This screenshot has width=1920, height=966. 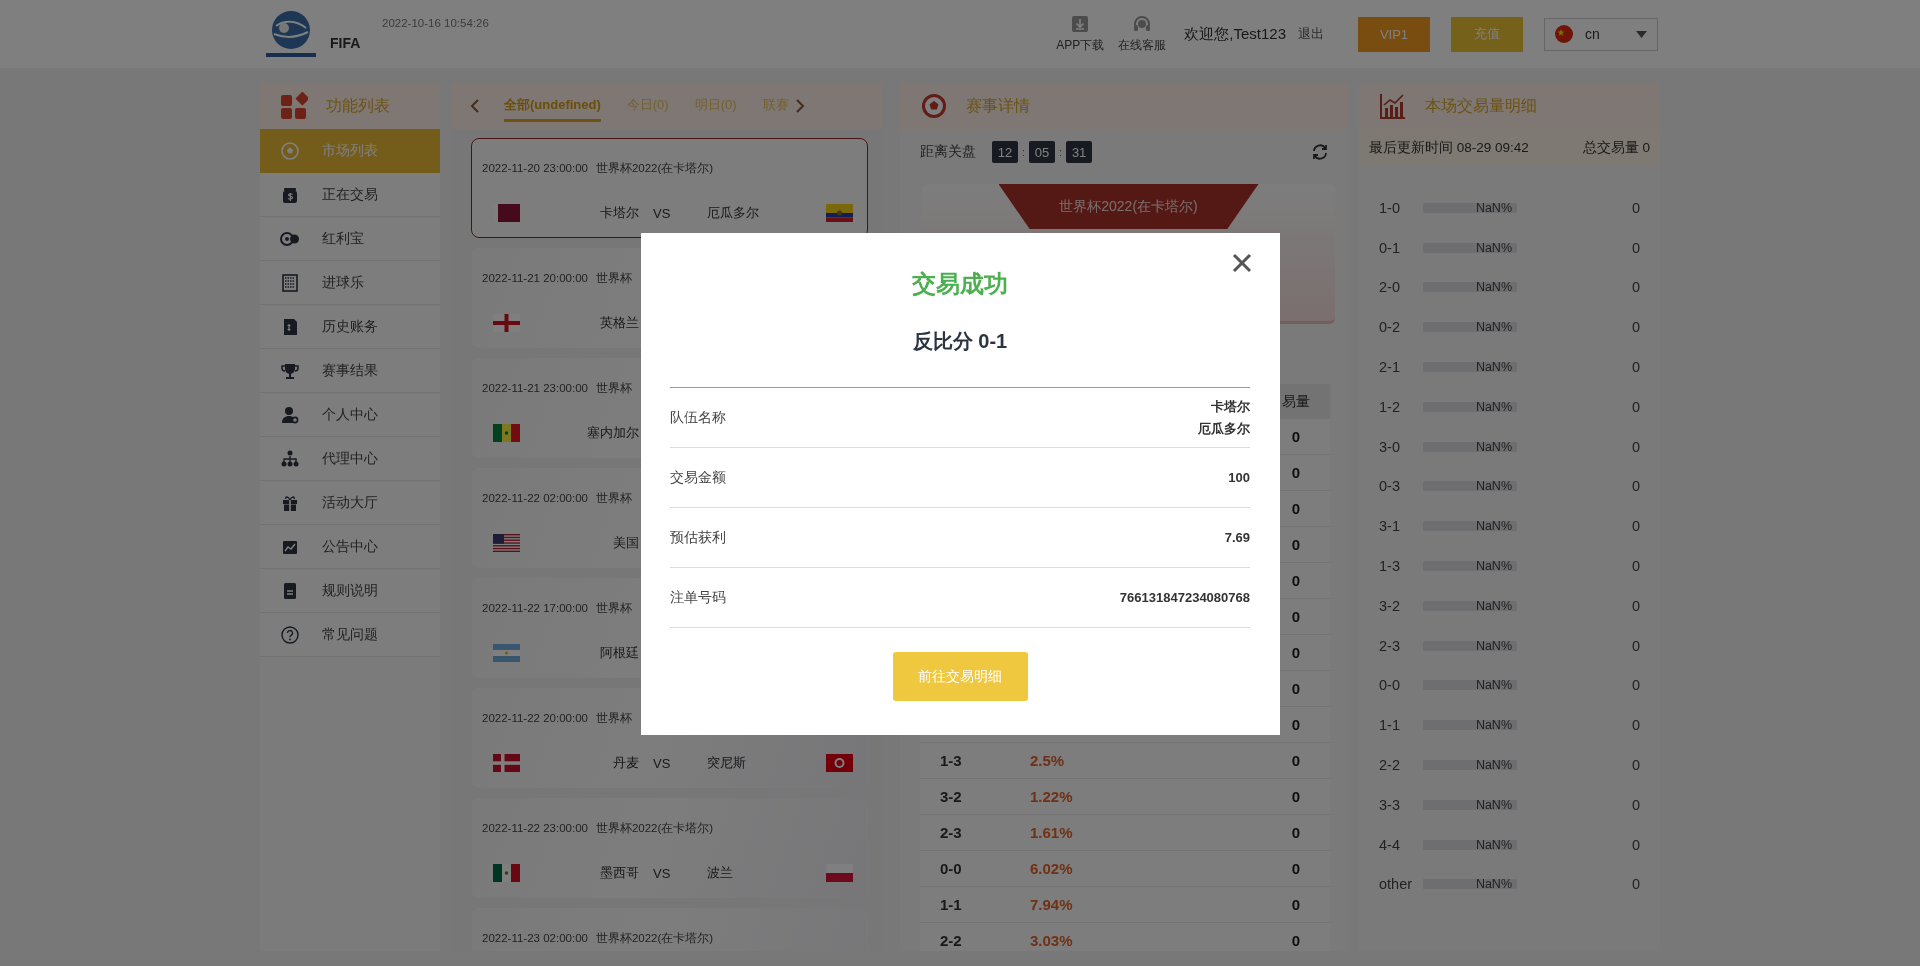 What do you see at coordinates (535, 388) in the screenshot?
I see `match-time: 2022-11-21 23:00:00` at bounding box center [535, 388].